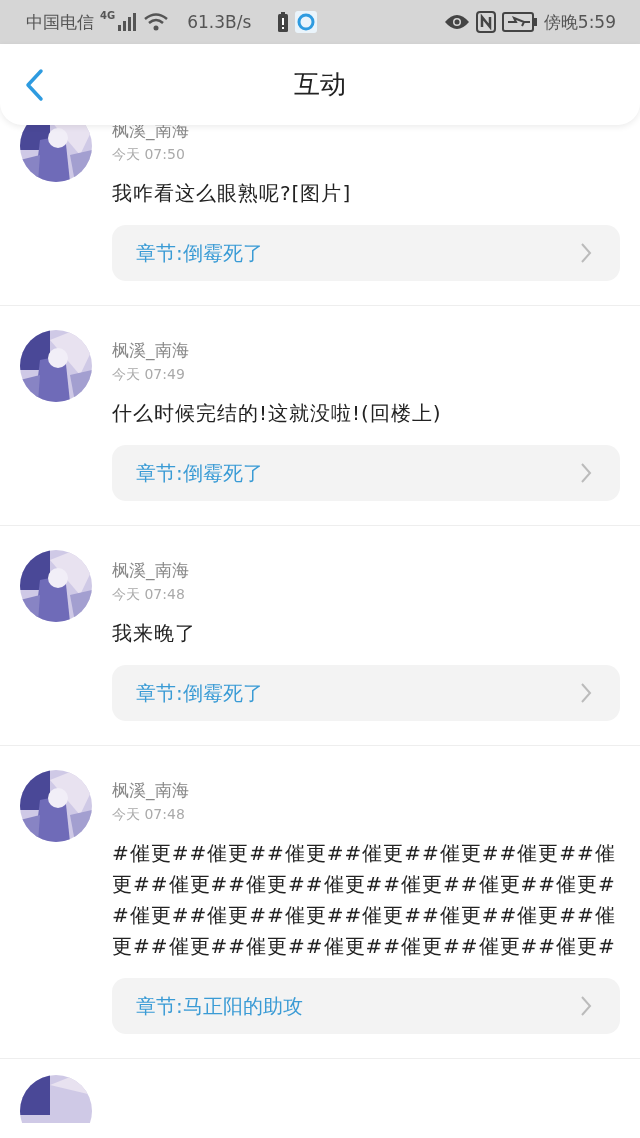 Image resolution: width=640 pixels, height=1138 pixels. What do you see at coordinates (366, 1006) in the screenshot?
I see `chapter-link: 章节:马正阳的助攻` at bounding box center [366, 1006].